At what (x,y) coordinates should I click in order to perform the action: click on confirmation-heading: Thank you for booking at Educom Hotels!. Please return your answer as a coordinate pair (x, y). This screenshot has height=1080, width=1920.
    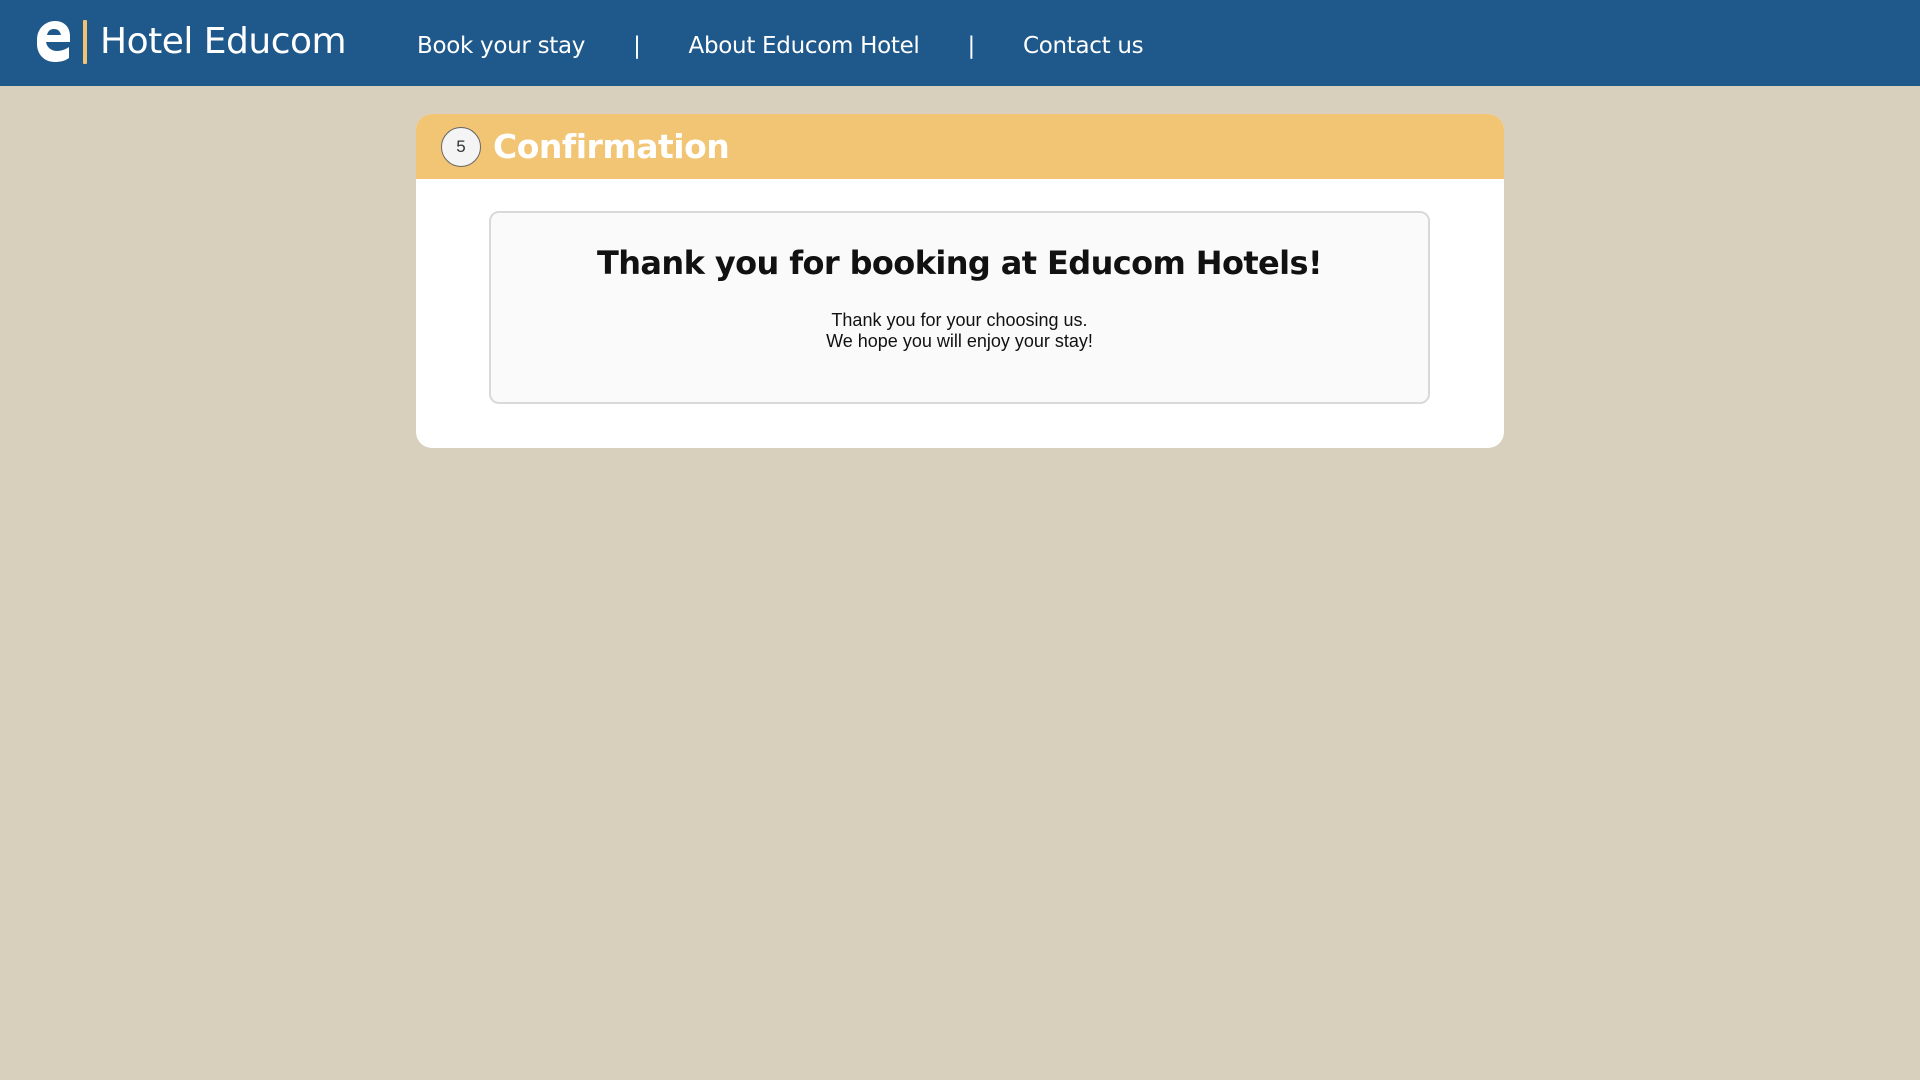
    Looking at the image, I should click on (960, 263).